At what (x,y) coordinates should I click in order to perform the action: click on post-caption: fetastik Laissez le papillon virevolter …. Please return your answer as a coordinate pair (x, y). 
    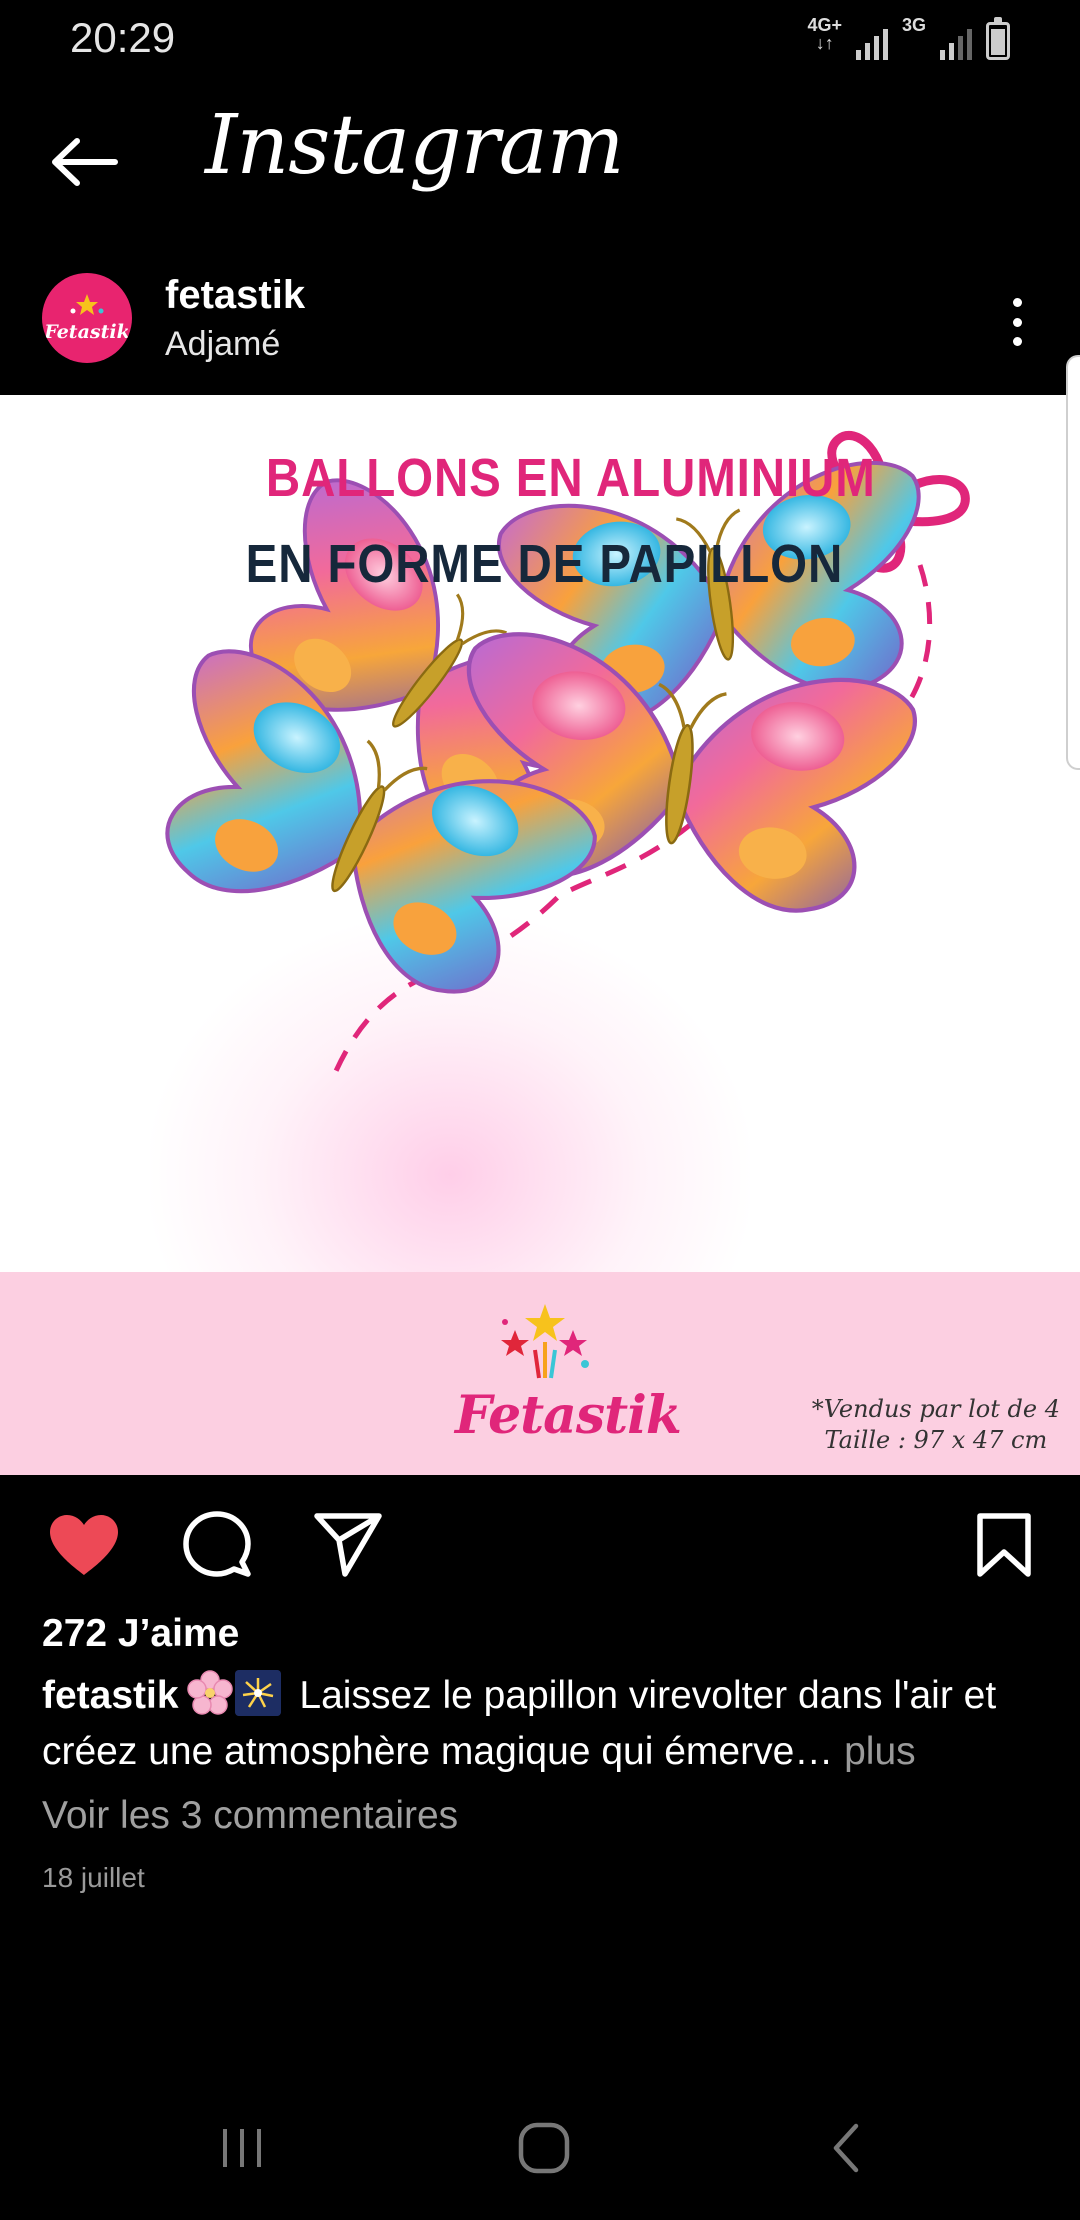
    Looking at the image, I should click on (542, 1724).